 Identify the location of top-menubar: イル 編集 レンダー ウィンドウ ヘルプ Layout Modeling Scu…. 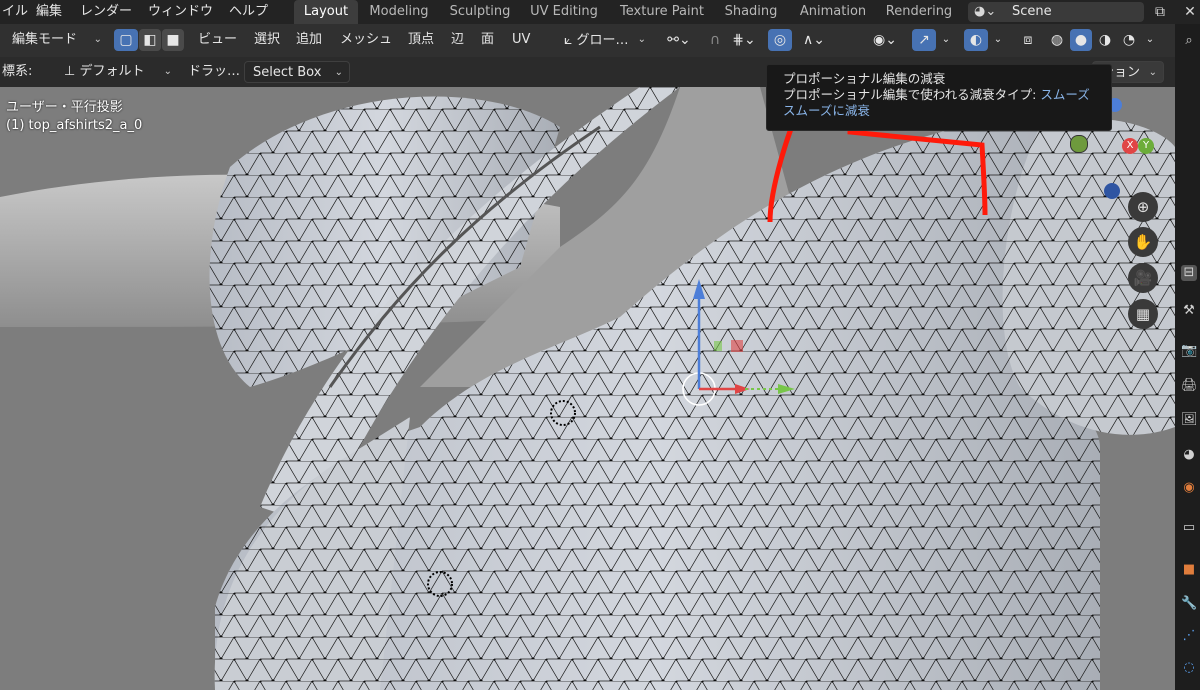
(600, 12).